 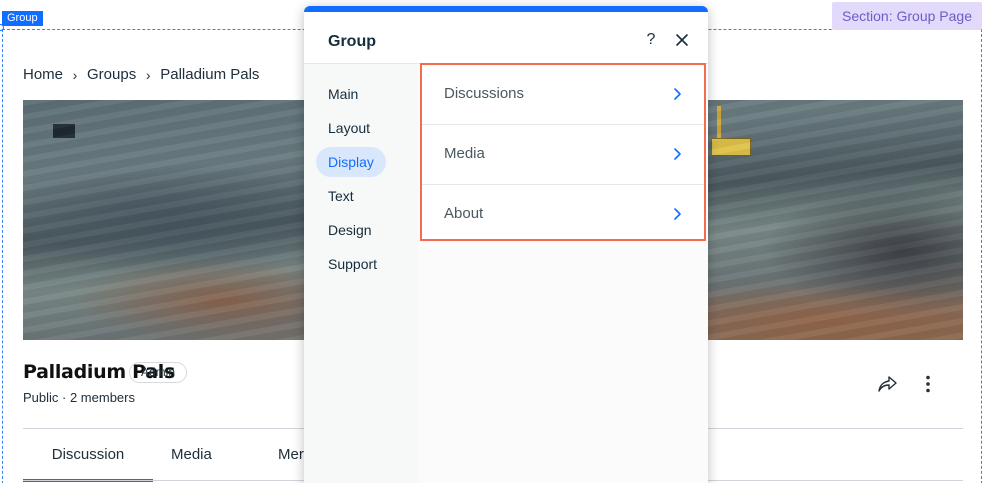 I want to click on breadcrumb-home: Home, so click(x=43, y=74).